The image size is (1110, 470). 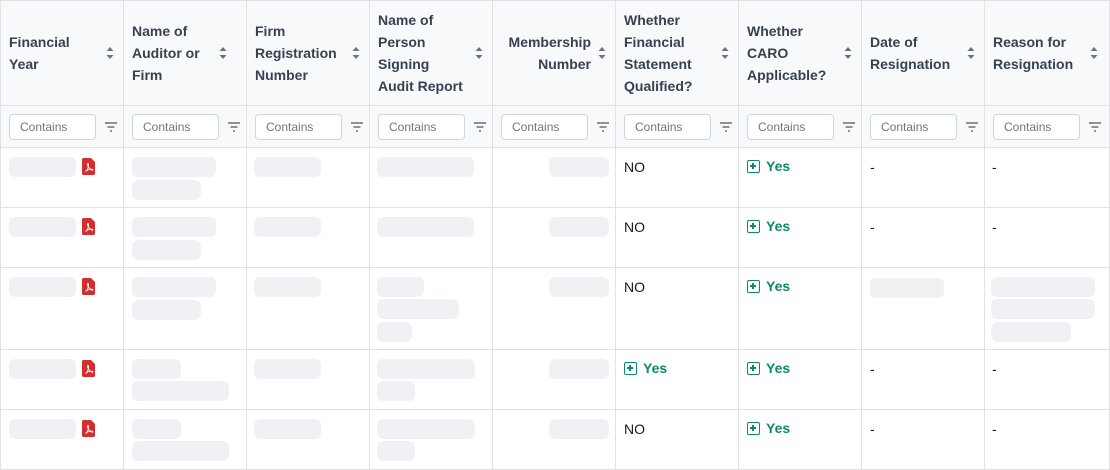 What do you see at coordinates (544, 126) in the screenshot?
I see `filter-input-membership-number` at bounding box center [544, 126].